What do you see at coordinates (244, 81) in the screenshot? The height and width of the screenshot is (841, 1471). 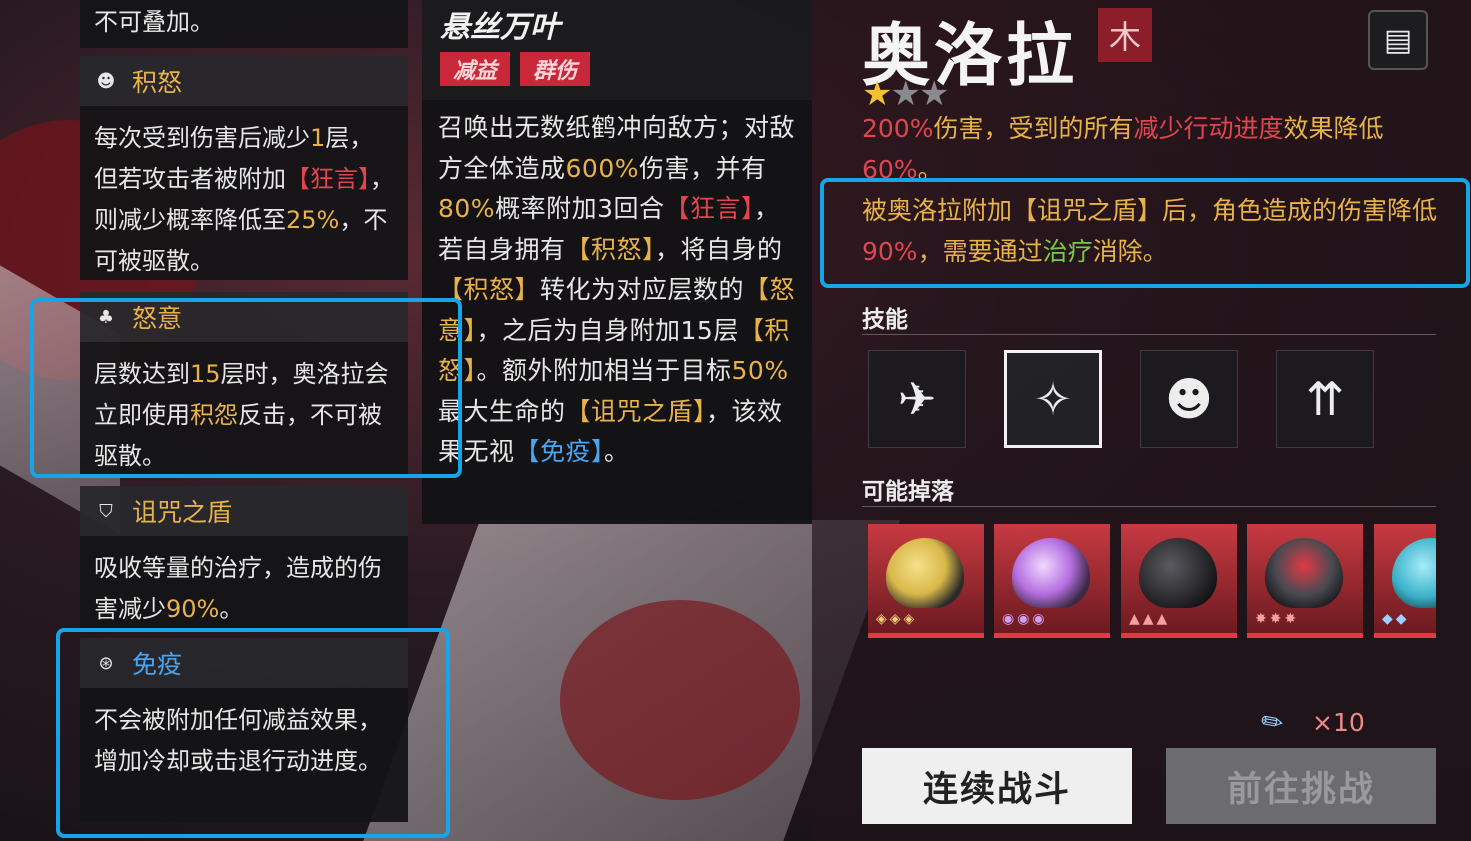 I see `effect-header-accumulated-rage: ☻ 积怒` at bounding box center [244, 81].